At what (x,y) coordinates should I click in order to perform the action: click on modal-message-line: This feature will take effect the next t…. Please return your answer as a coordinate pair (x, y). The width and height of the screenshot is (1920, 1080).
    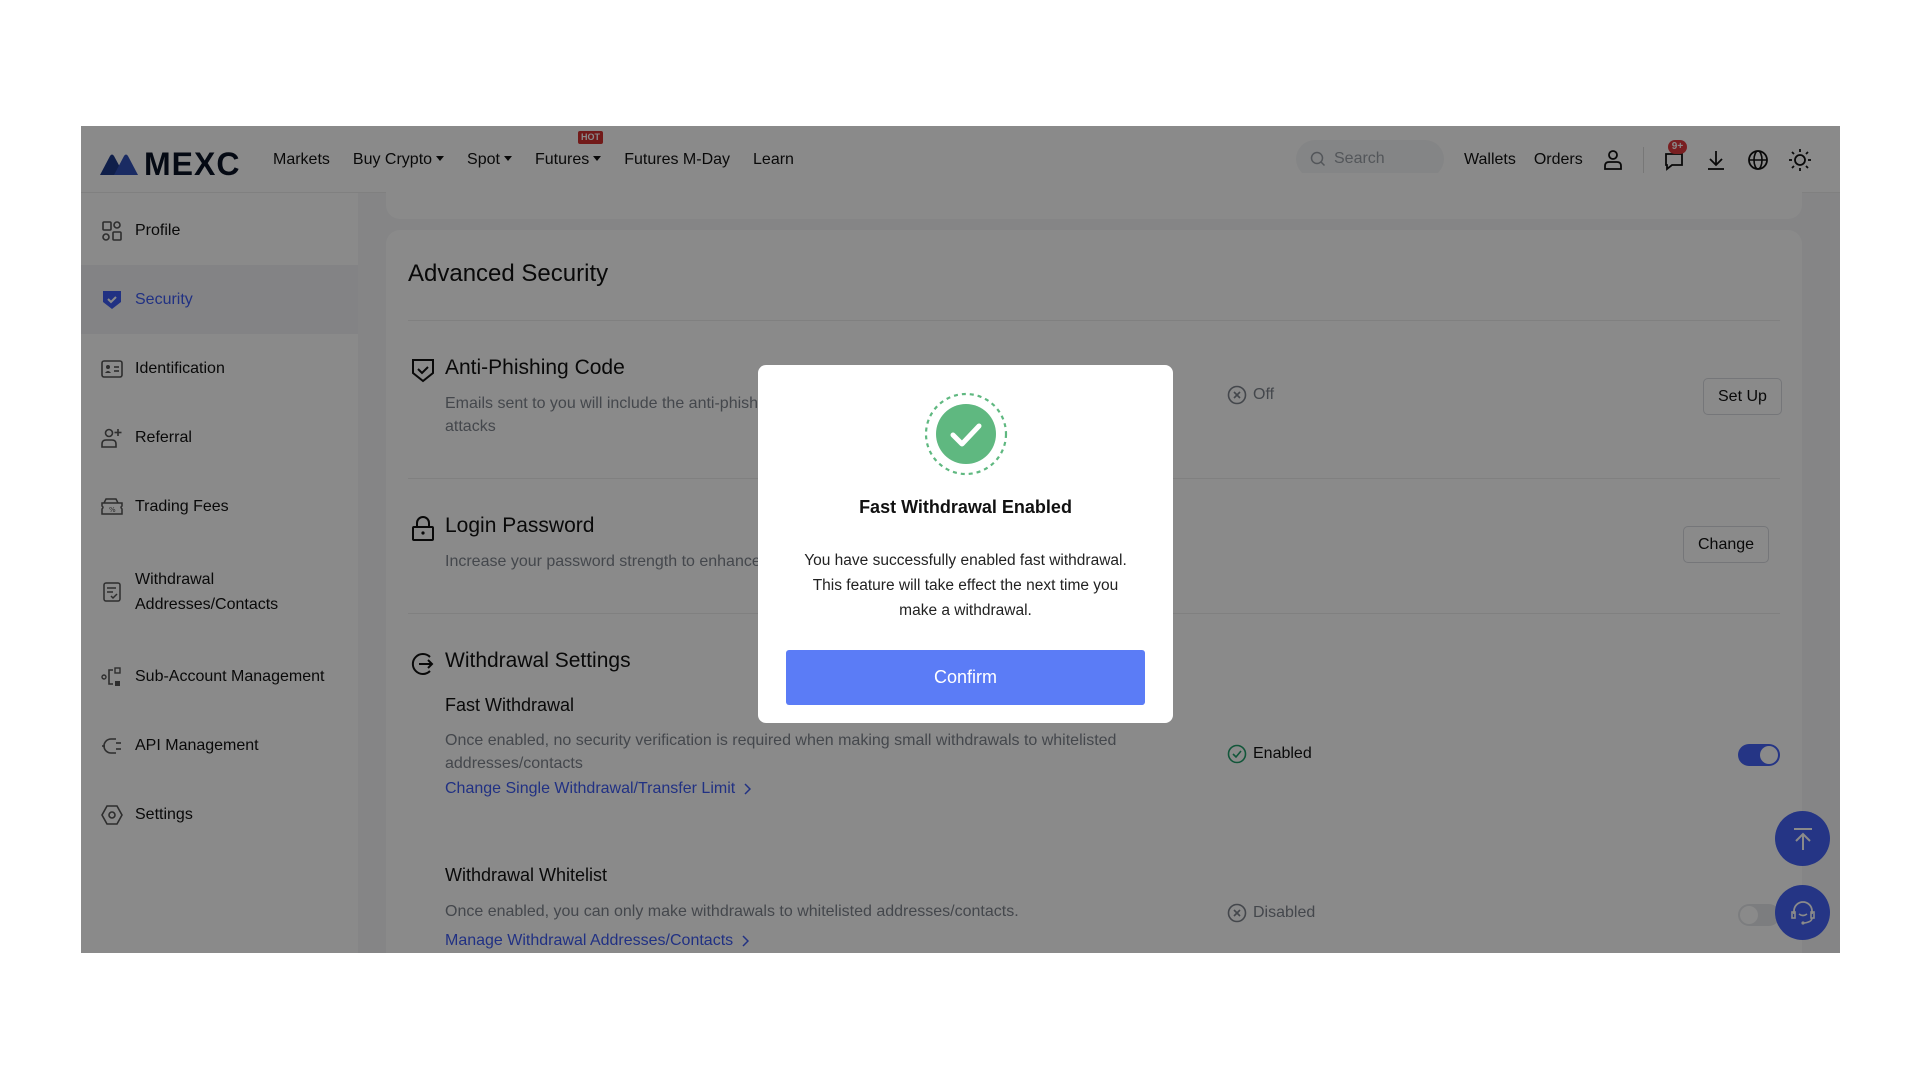
    Looking at the image, I should click on (965, 585).